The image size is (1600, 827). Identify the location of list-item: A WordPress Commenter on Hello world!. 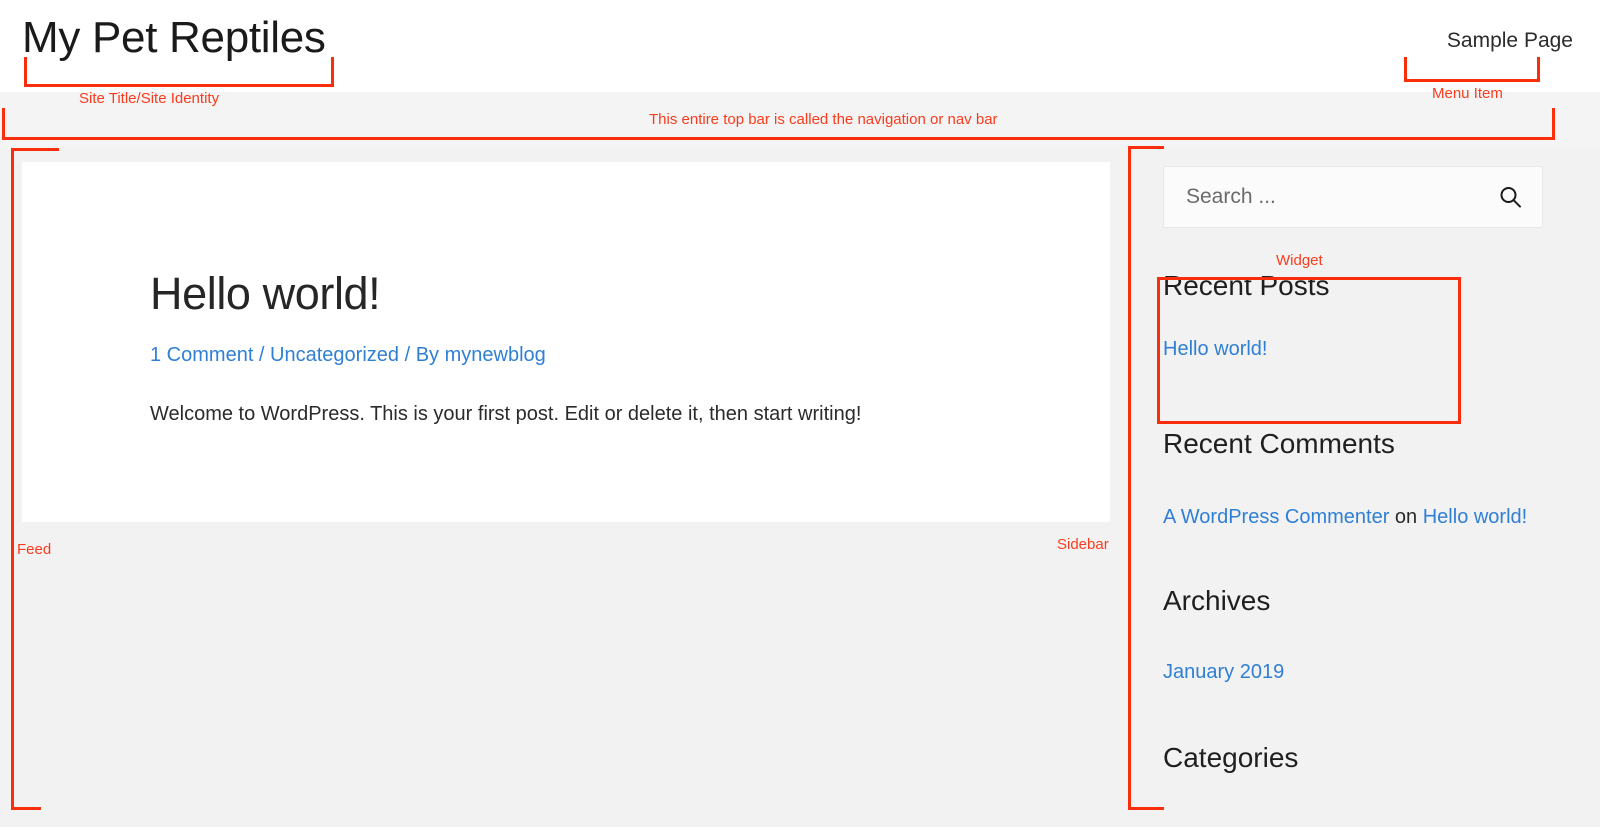
(1345, 517).